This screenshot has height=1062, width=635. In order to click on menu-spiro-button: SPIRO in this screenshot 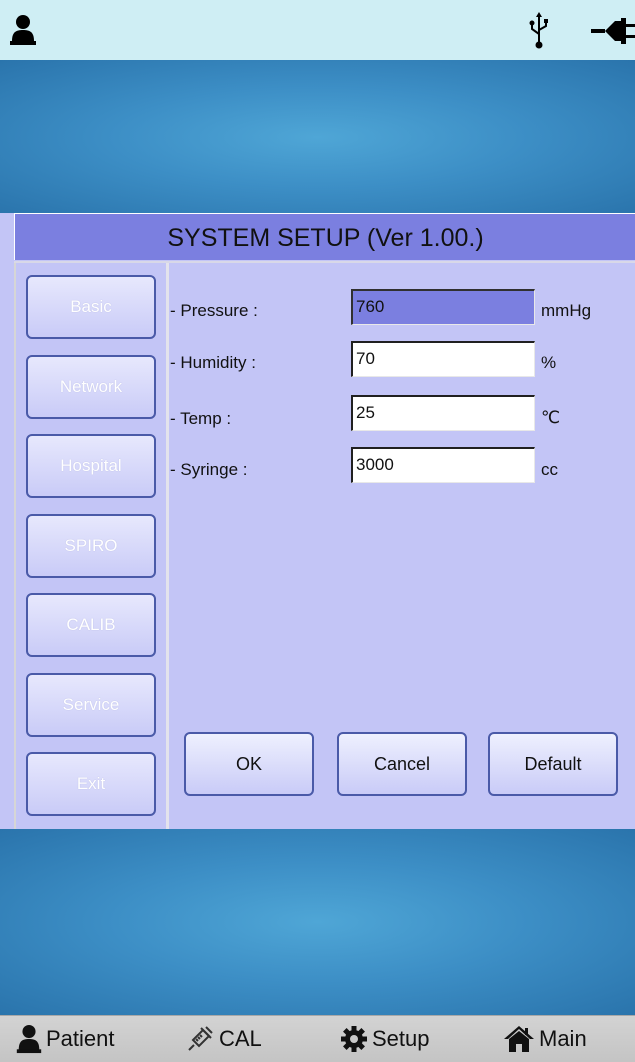, I will do `click(91, 546)`.